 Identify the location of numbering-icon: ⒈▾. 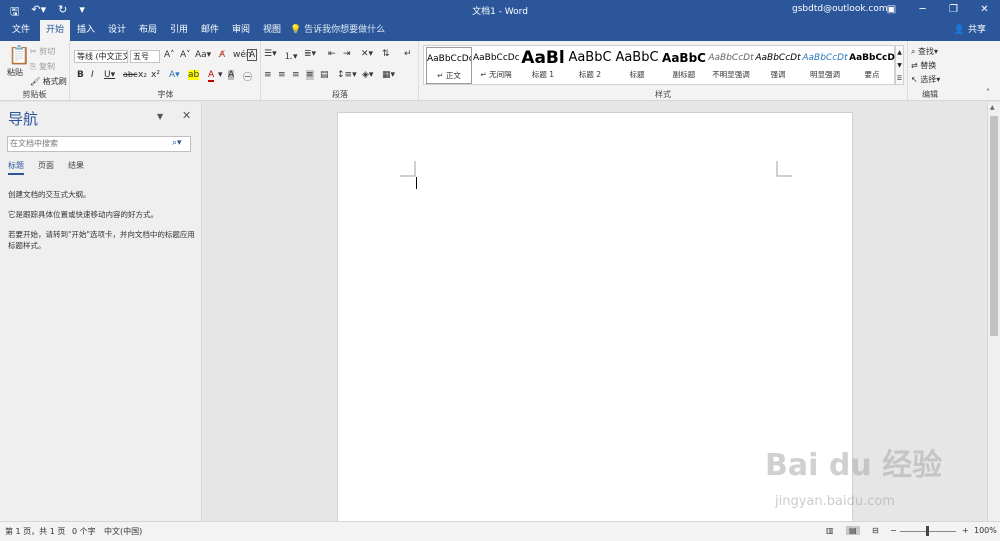
(291, 55).